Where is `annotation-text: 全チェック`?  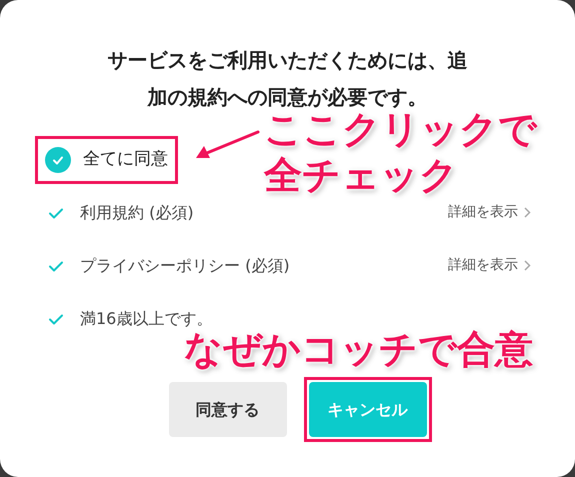 annotation-text: 全チェック is located at coordinates (361, 175).